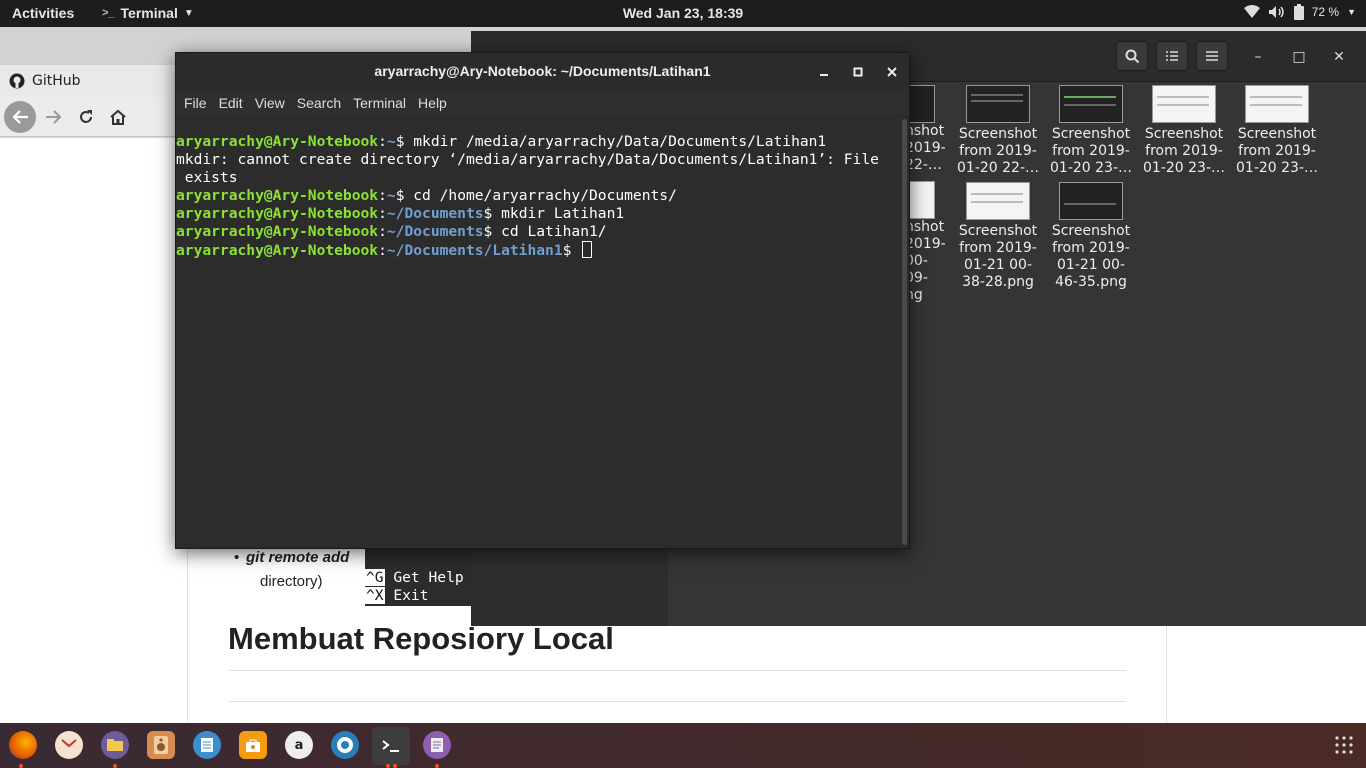  I want to click on menu-search: Search, so click(319, 103).